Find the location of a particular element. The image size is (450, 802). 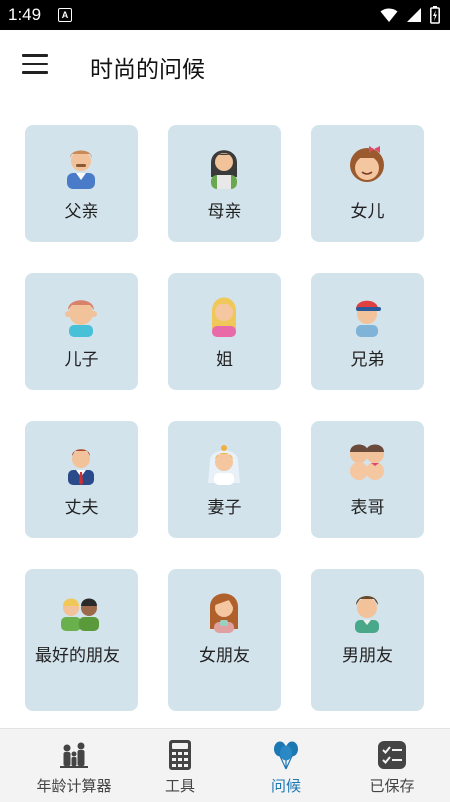

card-label: 兄弟 is located at coordinates (367, 360).